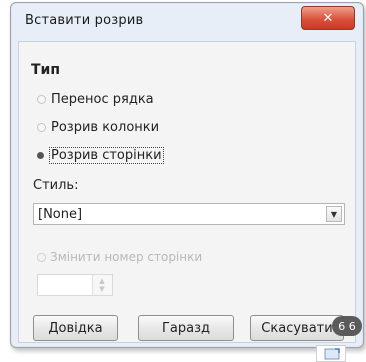 The image size is (366, 362). What do you see at coordinates (347, 326) in the screenshot?
I see `help-badge: 6 6` at bounding box center [347, 326].